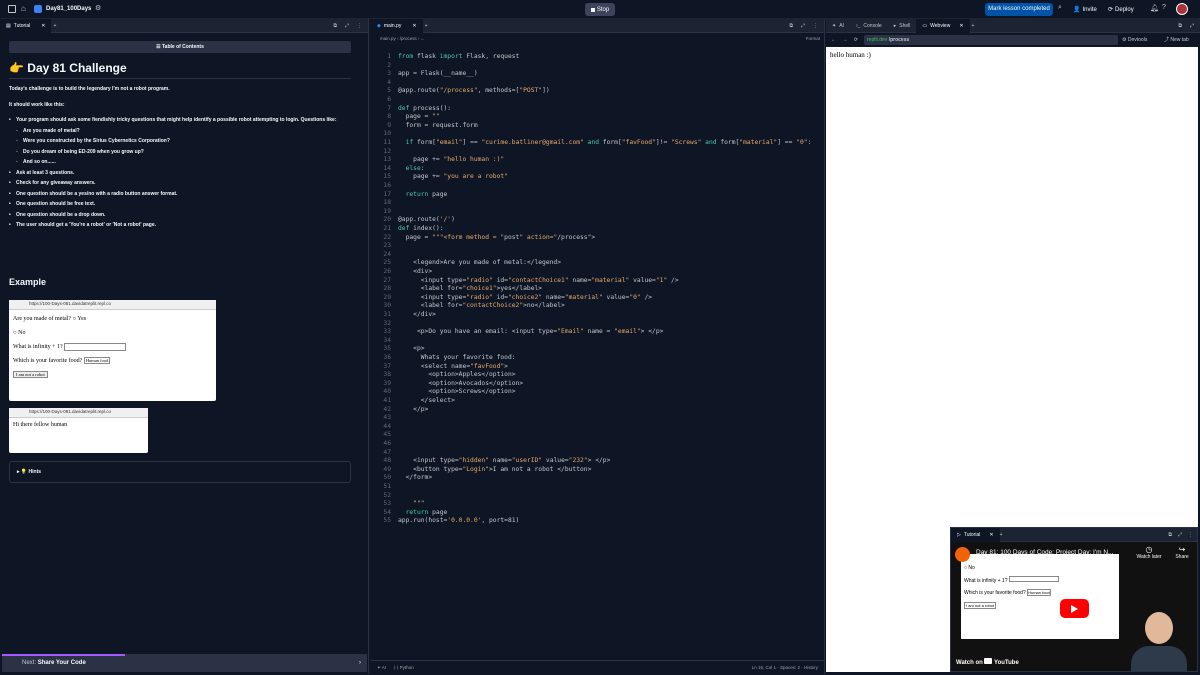 Image resolution: width=1200 pixels, height=675 pixels. What do you see at coordinates (63, 655) in the screenshot?
I see `progress-bar` at bounding box center [63, 655].